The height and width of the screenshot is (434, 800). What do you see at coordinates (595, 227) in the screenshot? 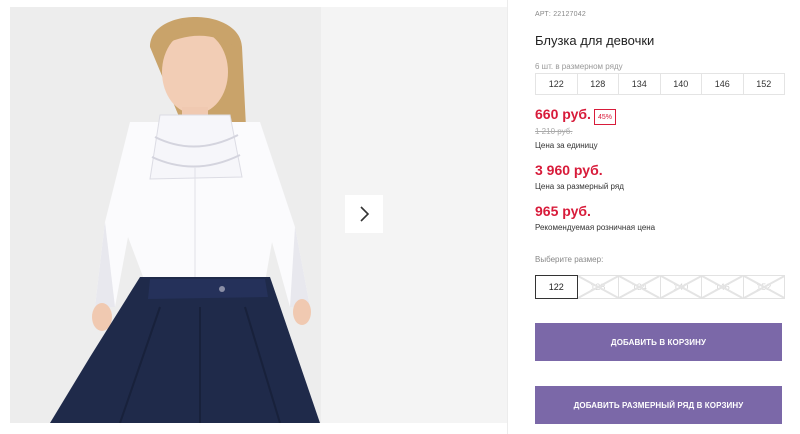
I see `rrp-price-caption: Рекомендуемая розничная цена` at bounding box center [595, 227].